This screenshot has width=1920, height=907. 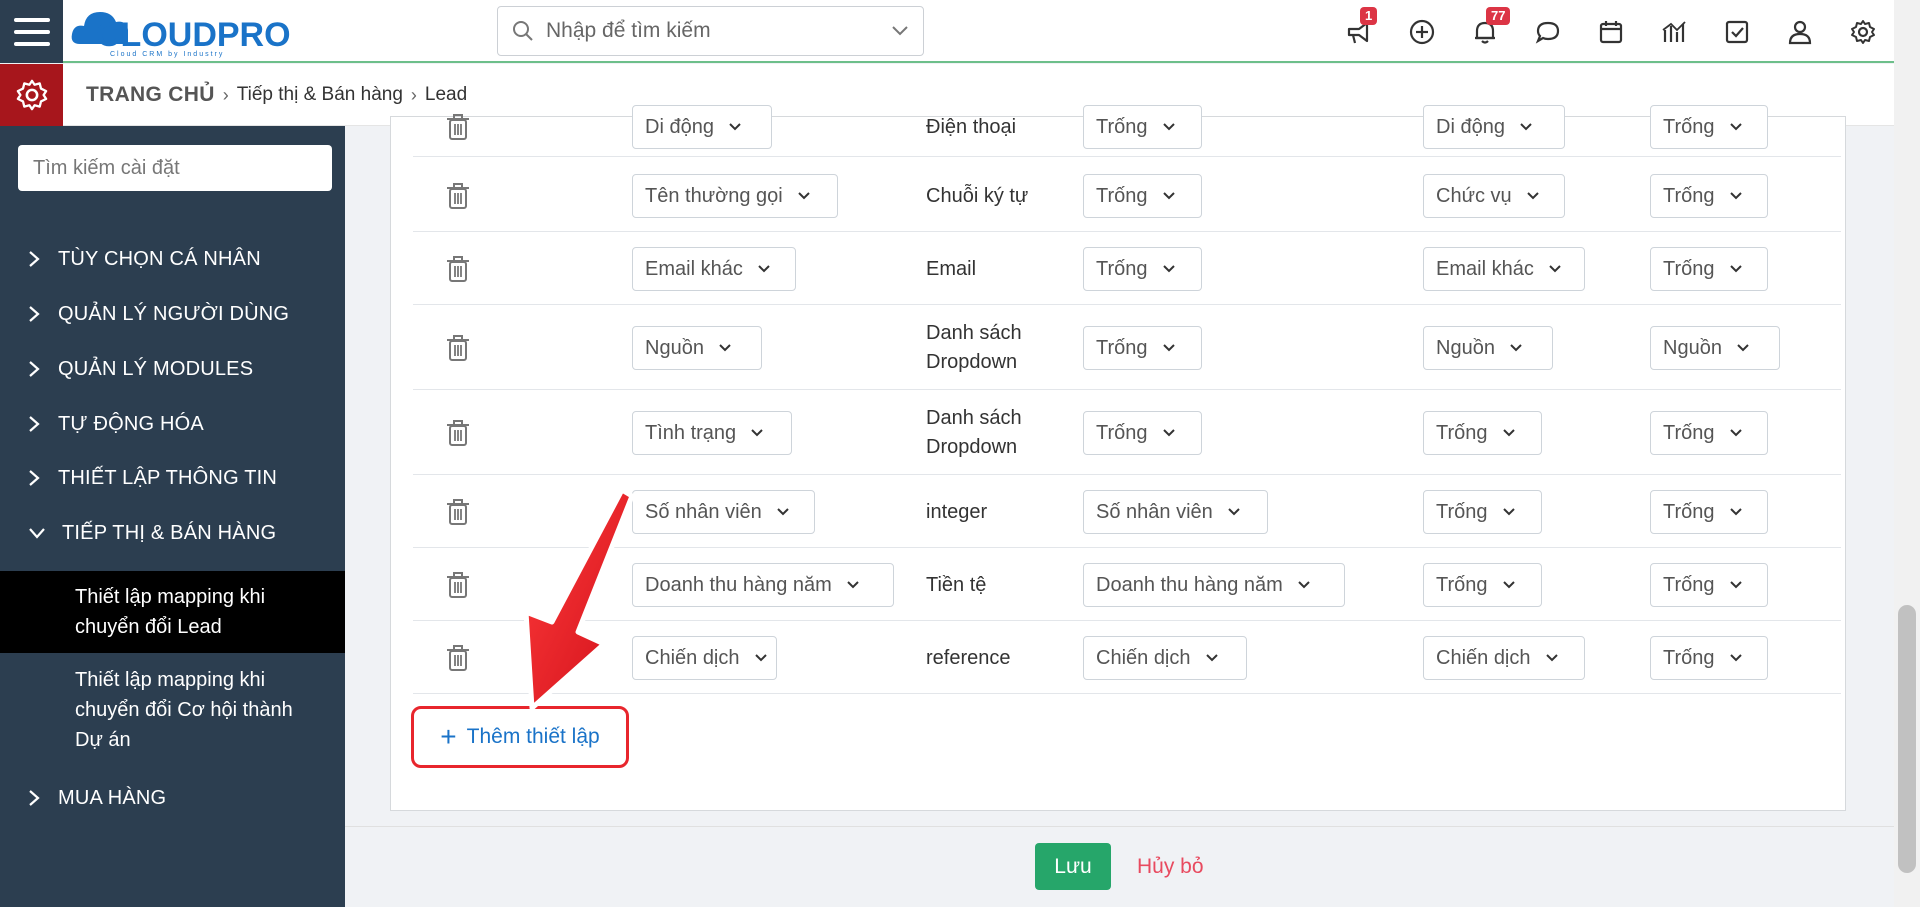 What do you see at coordinates (1170, 867) in the screenshot?
I see `cancel-button: Hủy bỏ` at bounding box center [1170, 867].